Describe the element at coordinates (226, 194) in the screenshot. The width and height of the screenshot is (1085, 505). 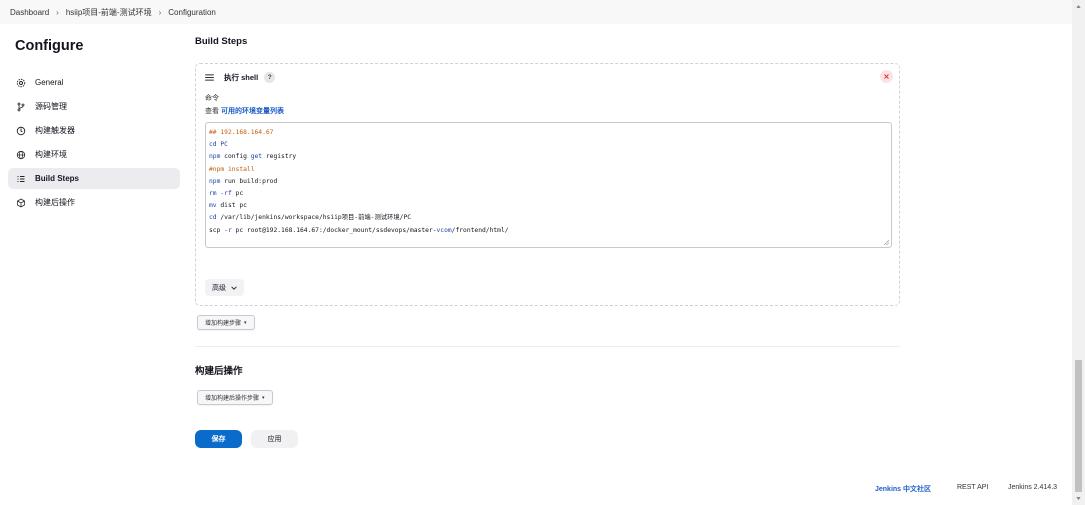
I see `code-line: rm -rf pc` at that location.